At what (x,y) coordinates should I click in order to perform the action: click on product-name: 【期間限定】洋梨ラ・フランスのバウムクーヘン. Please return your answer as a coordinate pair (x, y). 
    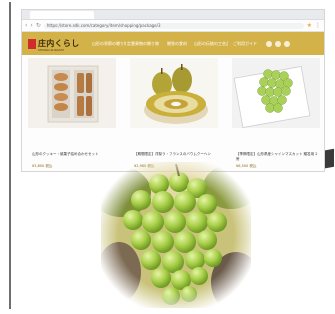
    Looking at the image, I should click on (176, 157).